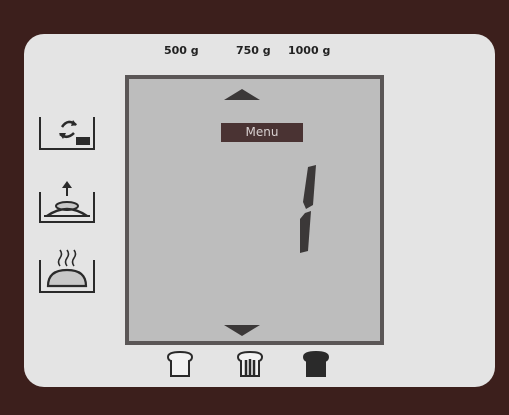 The height and width of the screenshot is (415, 509). I want to click on crust-light-icon, so click(180, 363).